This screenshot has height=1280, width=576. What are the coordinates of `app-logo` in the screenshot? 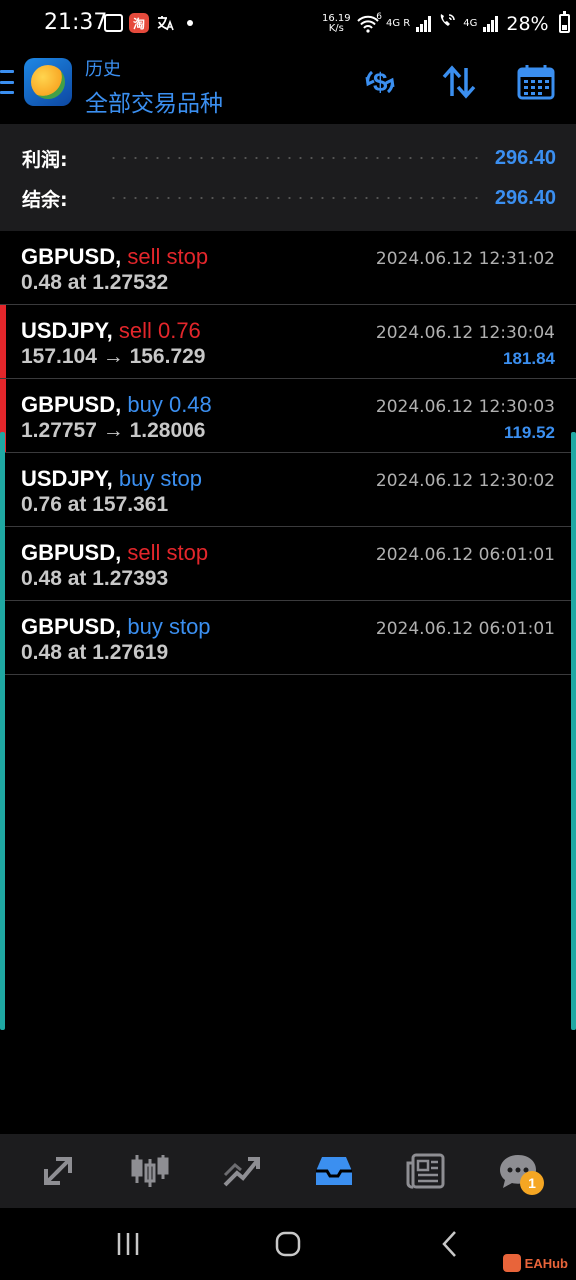 It's located at (48, 82).